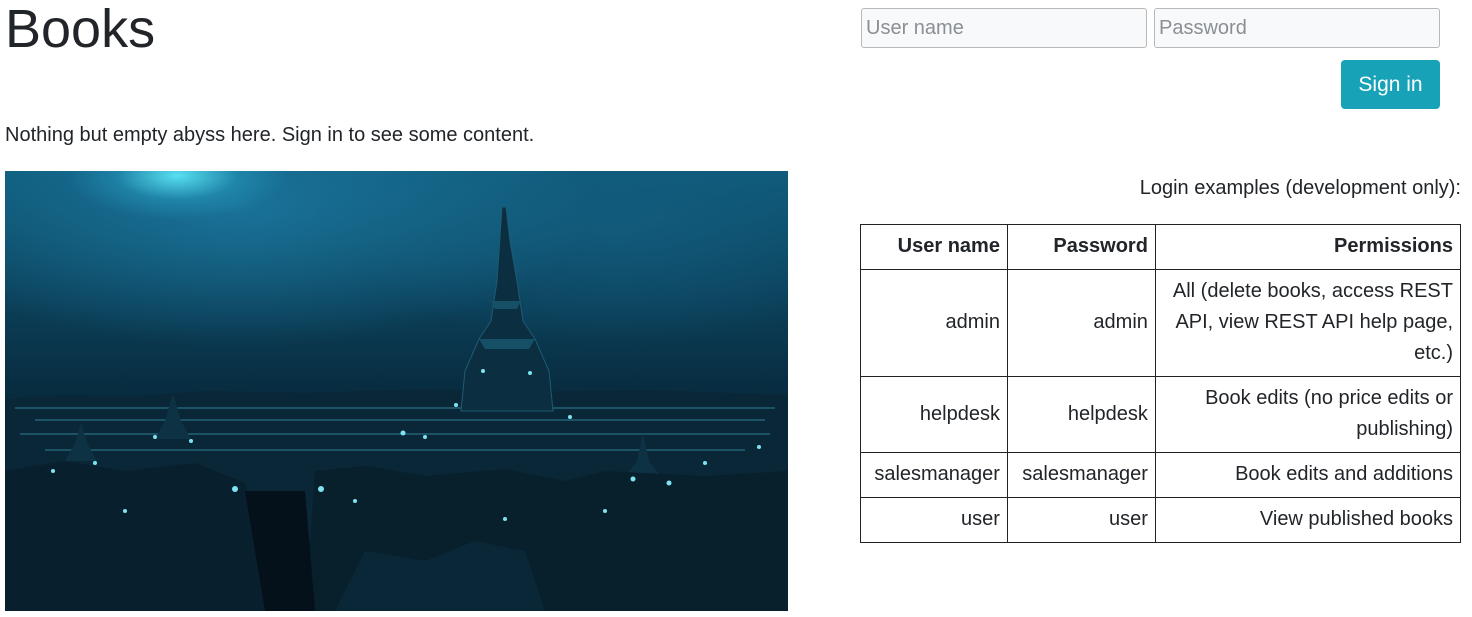 Image resolution: width=1472 pixels, height=617 pixels. What do you see at coordinates (934, 247) in the screenshot?
I see `column-header-user-name: User name` at bounding box center [934, 247].